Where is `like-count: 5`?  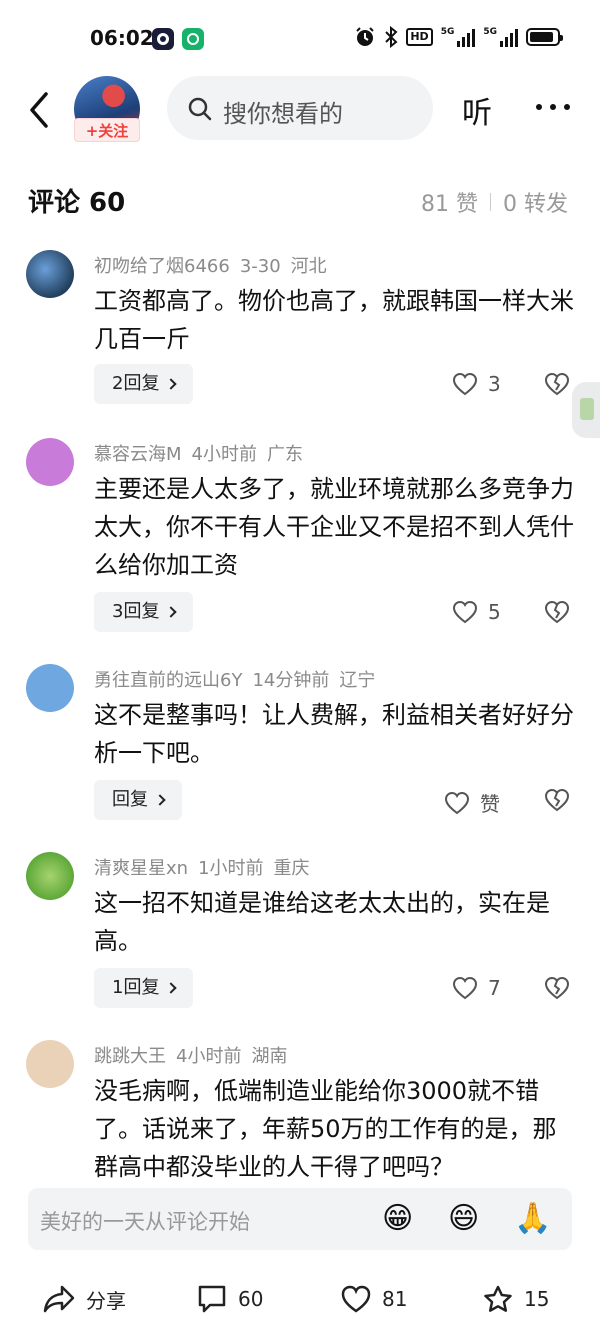 like-count: 5 is located at coordinates (494, 612).